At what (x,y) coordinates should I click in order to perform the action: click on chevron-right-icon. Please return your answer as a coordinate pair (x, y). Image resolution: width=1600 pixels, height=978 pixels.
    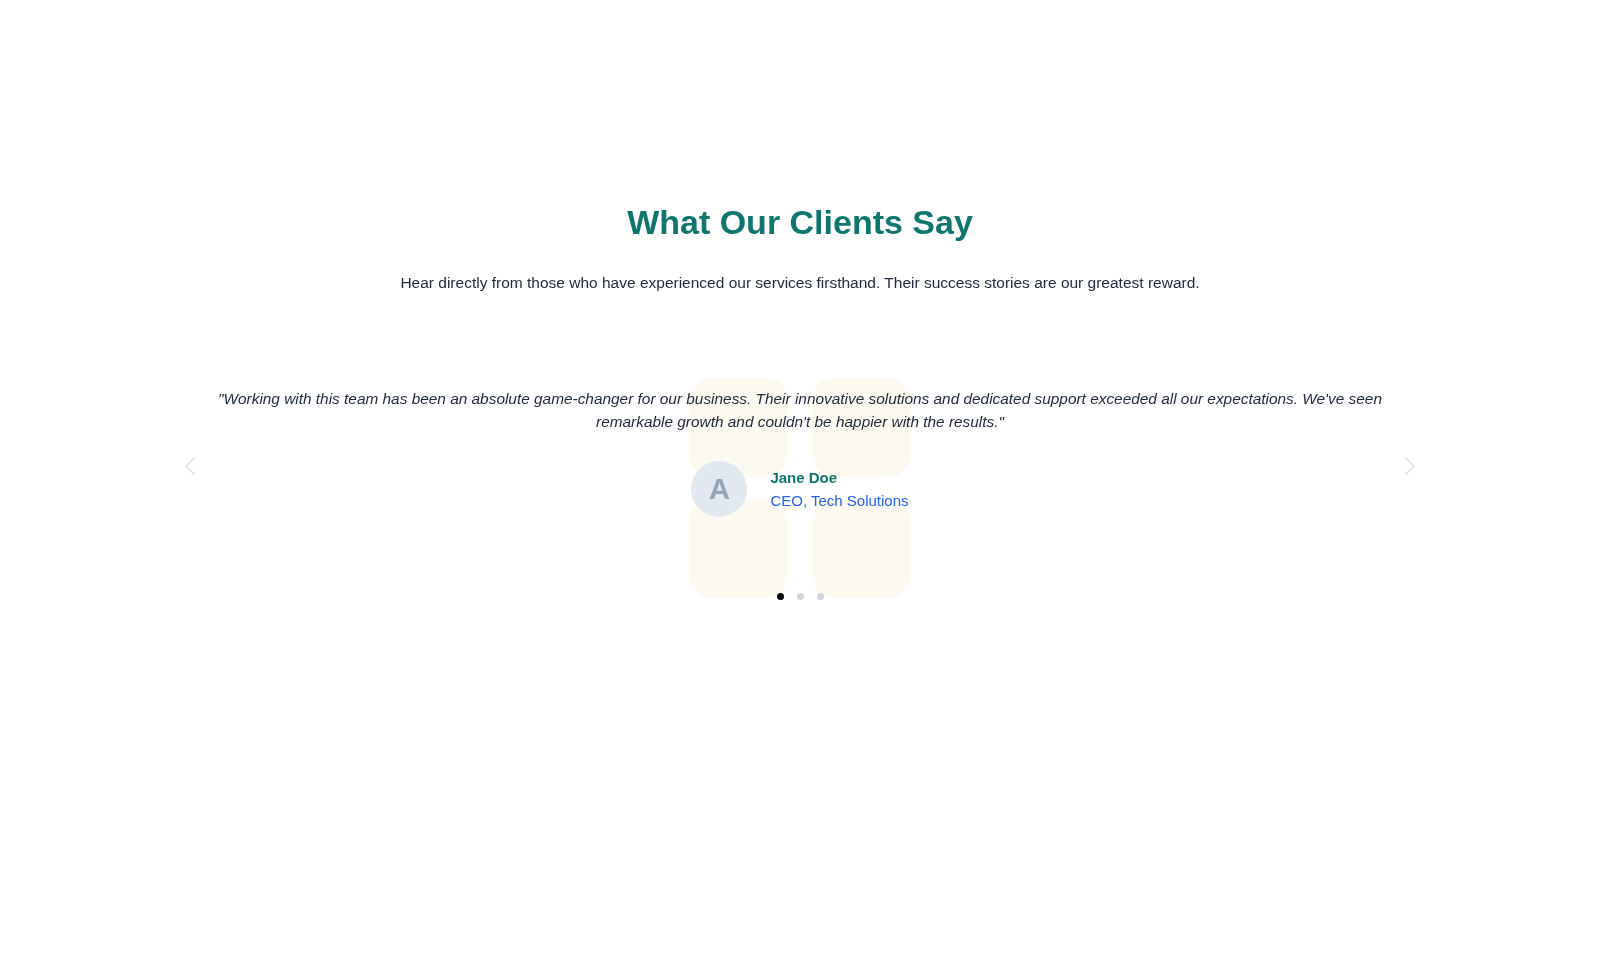
    Looking at the image, I should click on (1410, 466).